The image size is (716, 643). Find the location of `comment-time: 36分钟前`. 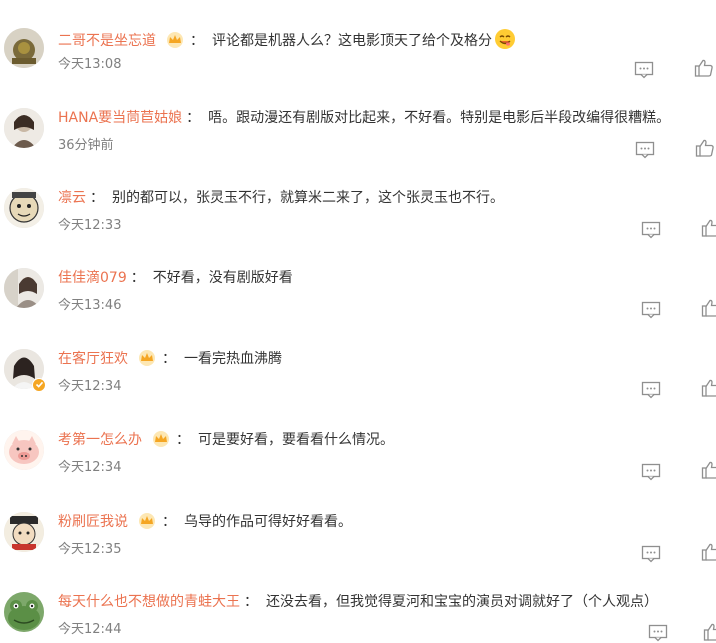

comment-time: 36分钟前 is located at coordinates (86, 145).